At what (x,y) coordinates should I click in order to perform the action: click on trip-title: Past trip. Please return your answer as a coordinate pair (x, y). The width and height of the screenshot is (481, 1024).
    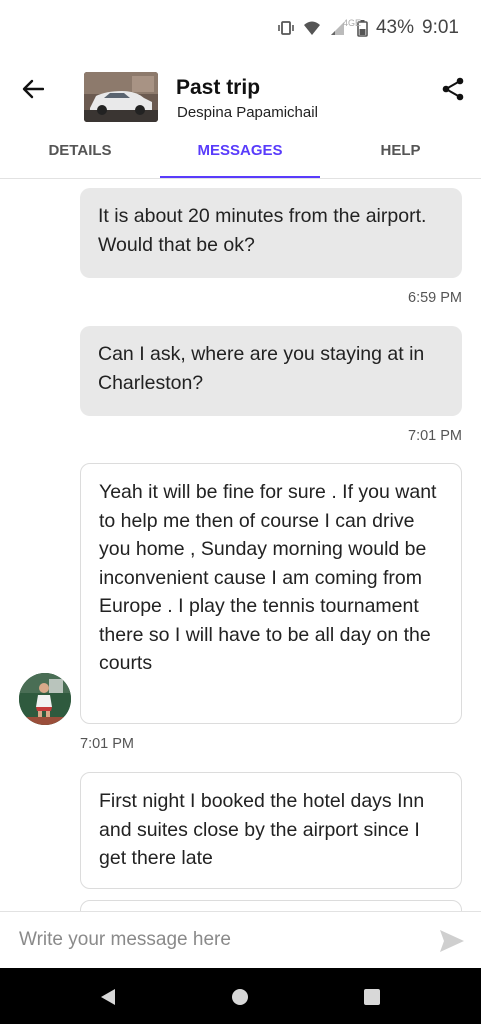
    Looking at the image, I should click on (218, 87).